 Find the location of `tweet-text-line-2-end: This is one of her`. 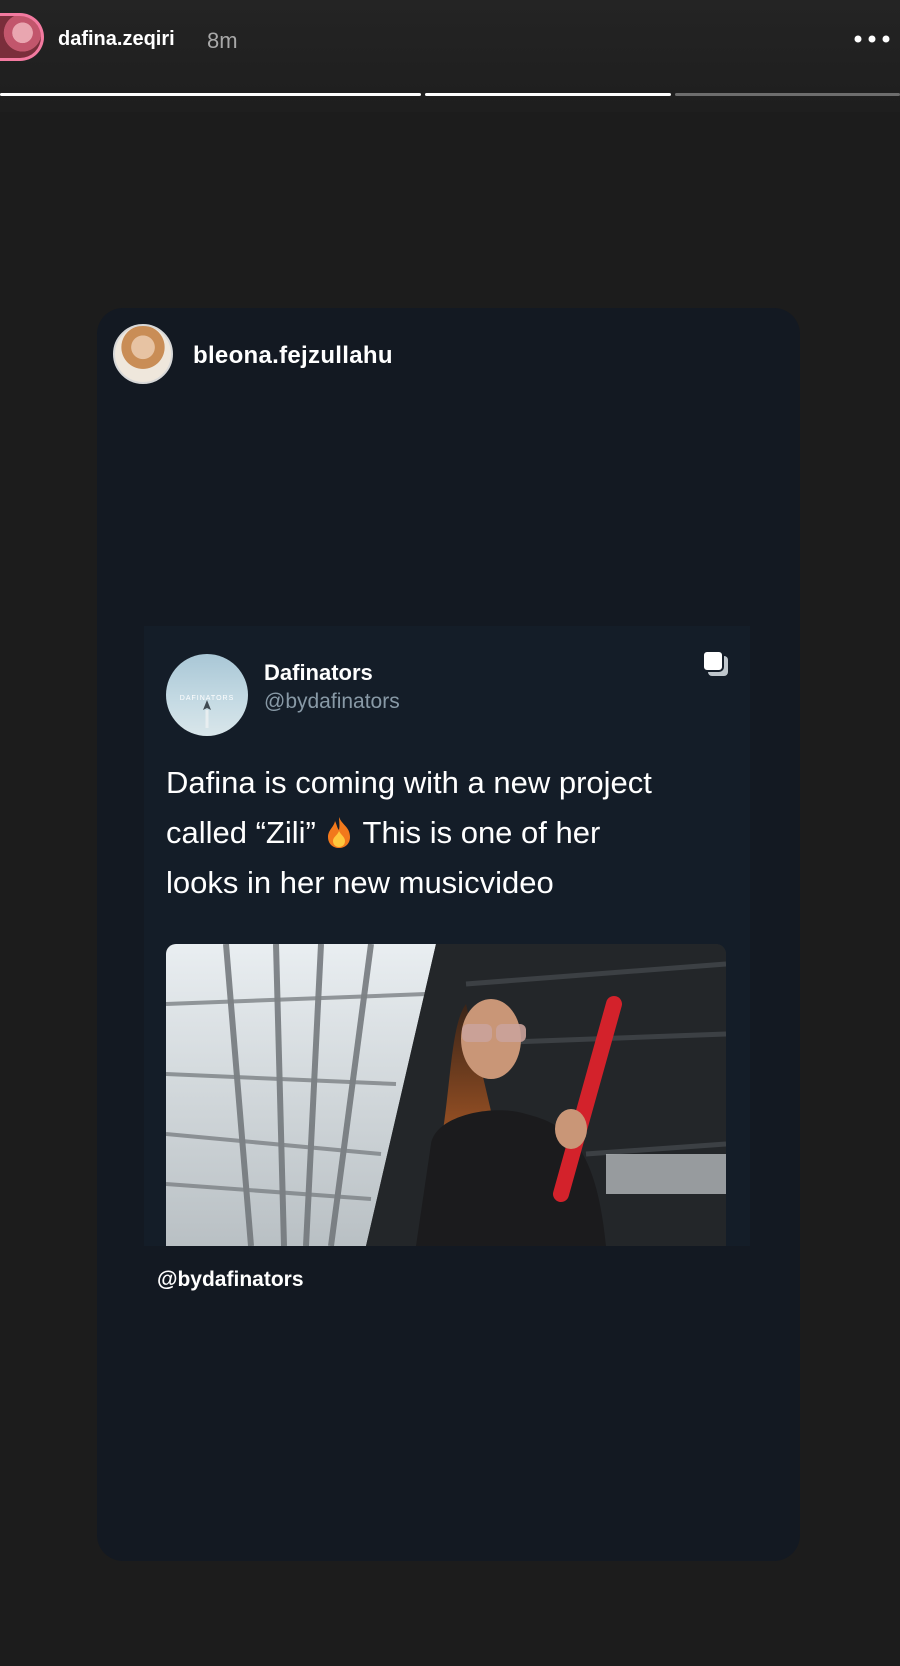

tweet-text-line-2-end: This is one of her is located at coordinates (477, 832).